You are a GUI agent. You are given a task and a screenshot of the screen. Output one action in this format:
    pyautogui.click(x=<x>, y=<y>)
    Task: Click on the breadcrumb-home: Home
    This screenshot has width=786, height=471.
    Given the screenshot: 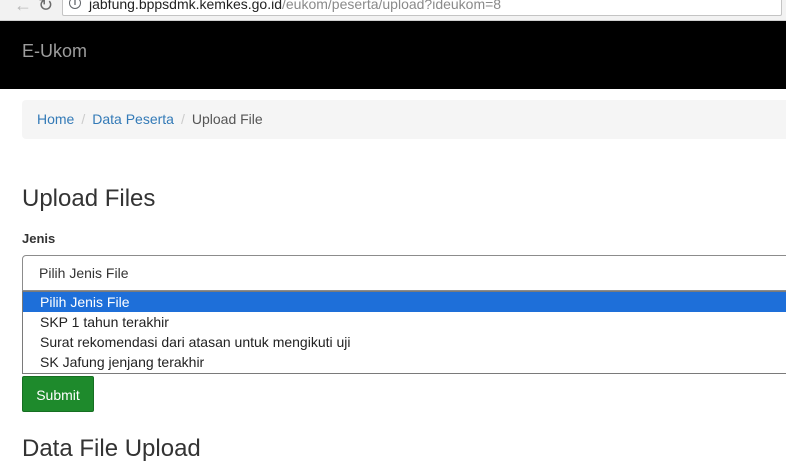 What is the action you would take?
    pyautogui.click(x=55, y=119)
    